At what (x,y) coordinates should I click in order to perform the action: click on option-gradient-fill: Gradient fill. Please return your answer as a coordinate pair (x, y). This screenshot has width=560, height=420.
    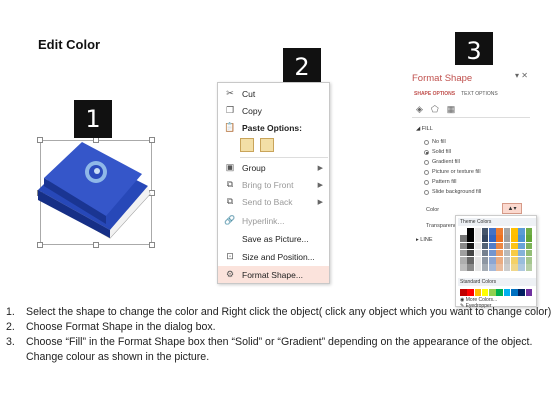
    Looking at the image, I should click on (442, 162).